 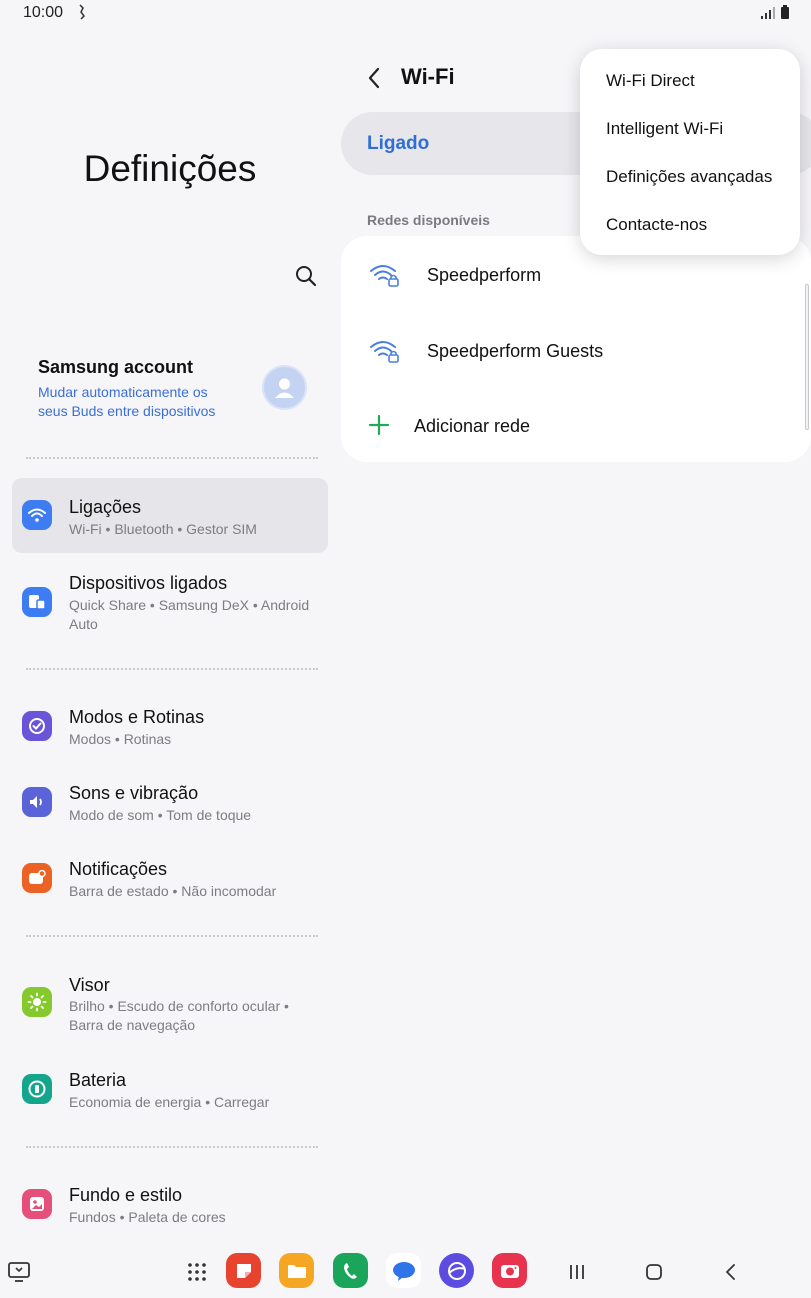 What do you see at coordinates (296, 1270) in the screenshot?
I see `my-files-icon` at bounding box center [296, 1270].